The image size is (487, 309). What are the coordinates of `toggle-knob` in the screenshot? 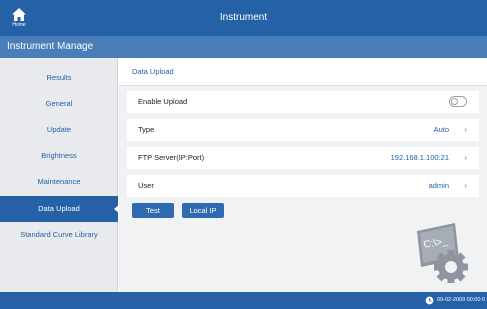 It's located at (454, 101).